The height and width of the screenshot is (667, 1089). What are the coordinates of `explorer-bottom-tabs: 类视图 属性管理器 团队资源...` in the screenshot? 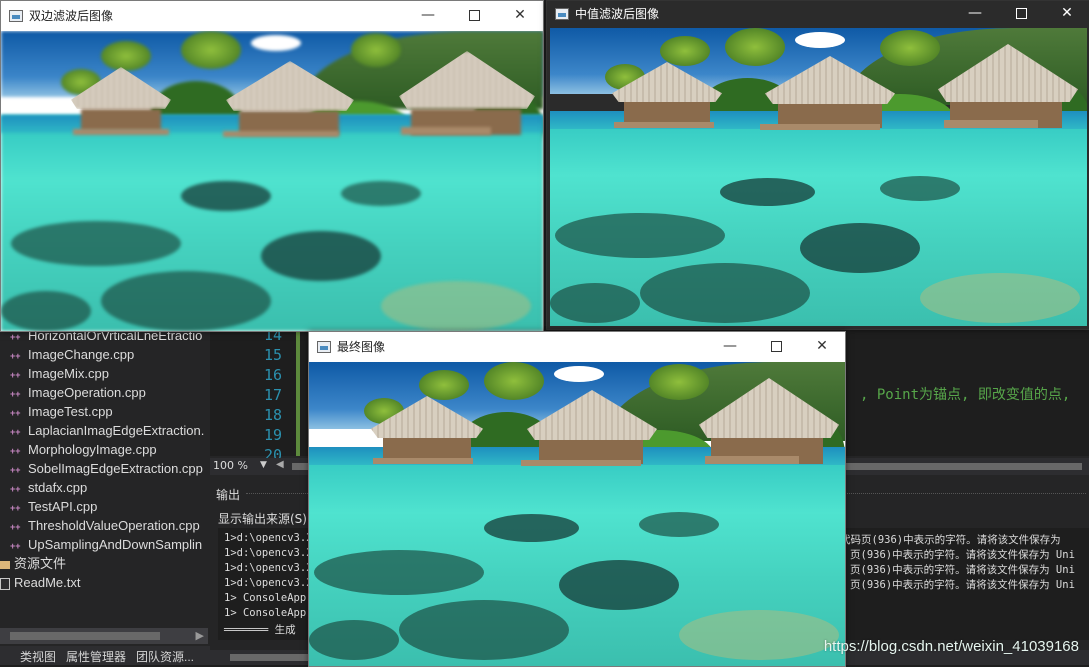 It's located at (105, 655).